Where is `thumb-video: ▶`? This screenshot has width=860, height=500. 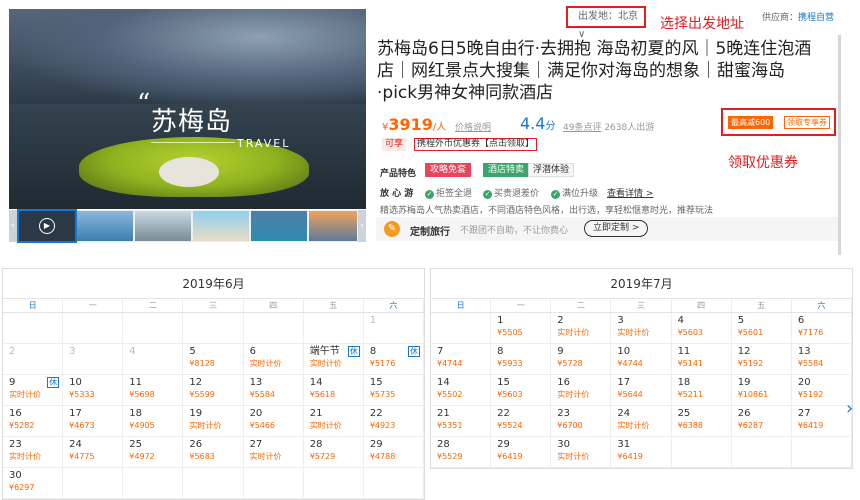 thumb-video: ▶ is located at coordinates (47, 226).